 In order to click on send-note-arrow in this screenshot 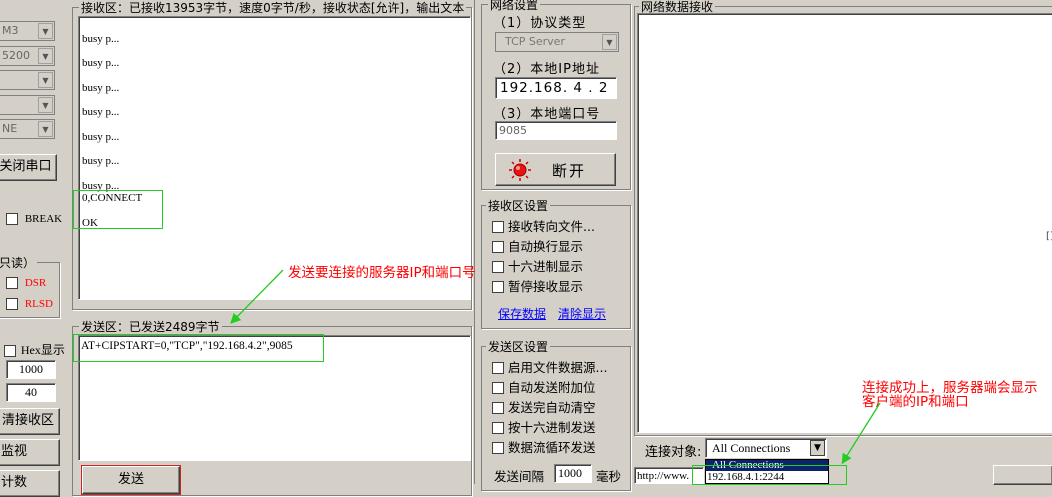, I will do `click(257, 296)`.